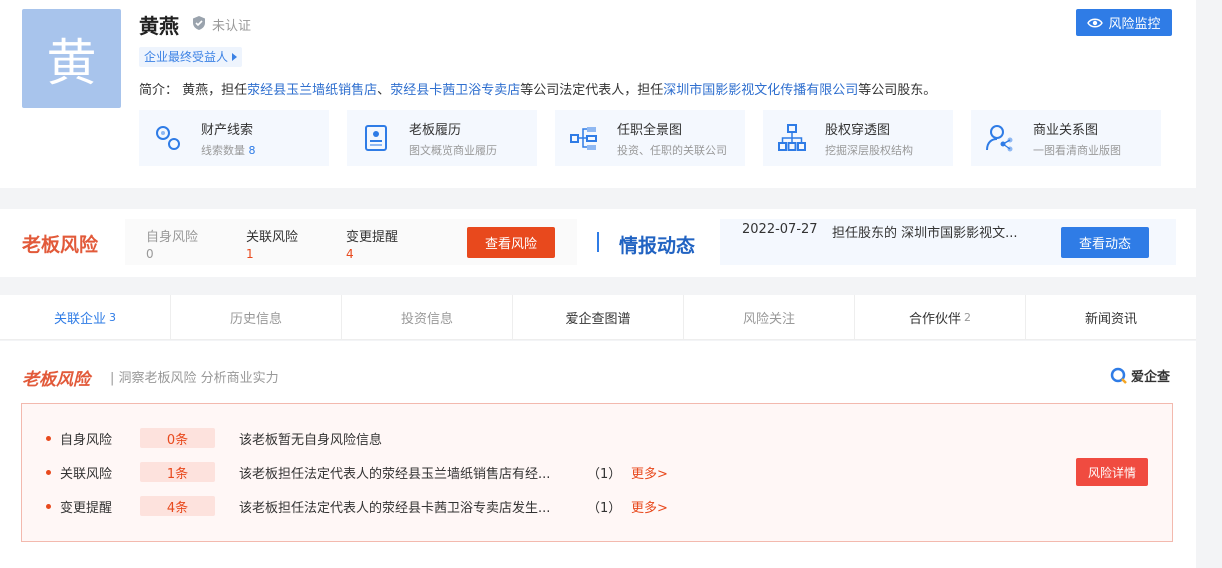 The image size is (1222, 568). Describe the element at coordinates (177, 438) in the screenshot. I see `count-pill: 0条` at that location.